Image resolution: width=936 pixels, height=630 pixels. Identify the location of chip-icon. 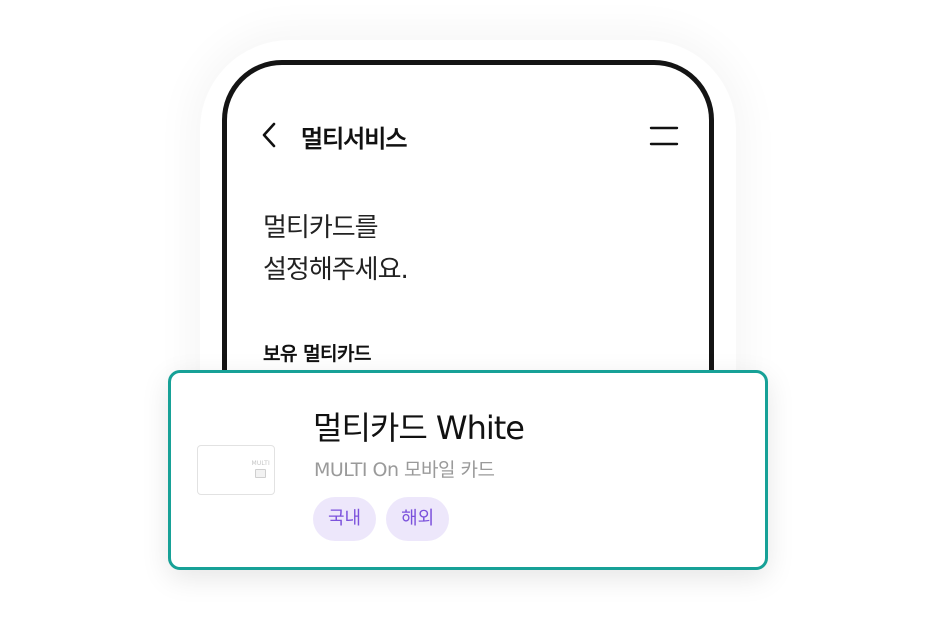
(260, 473).